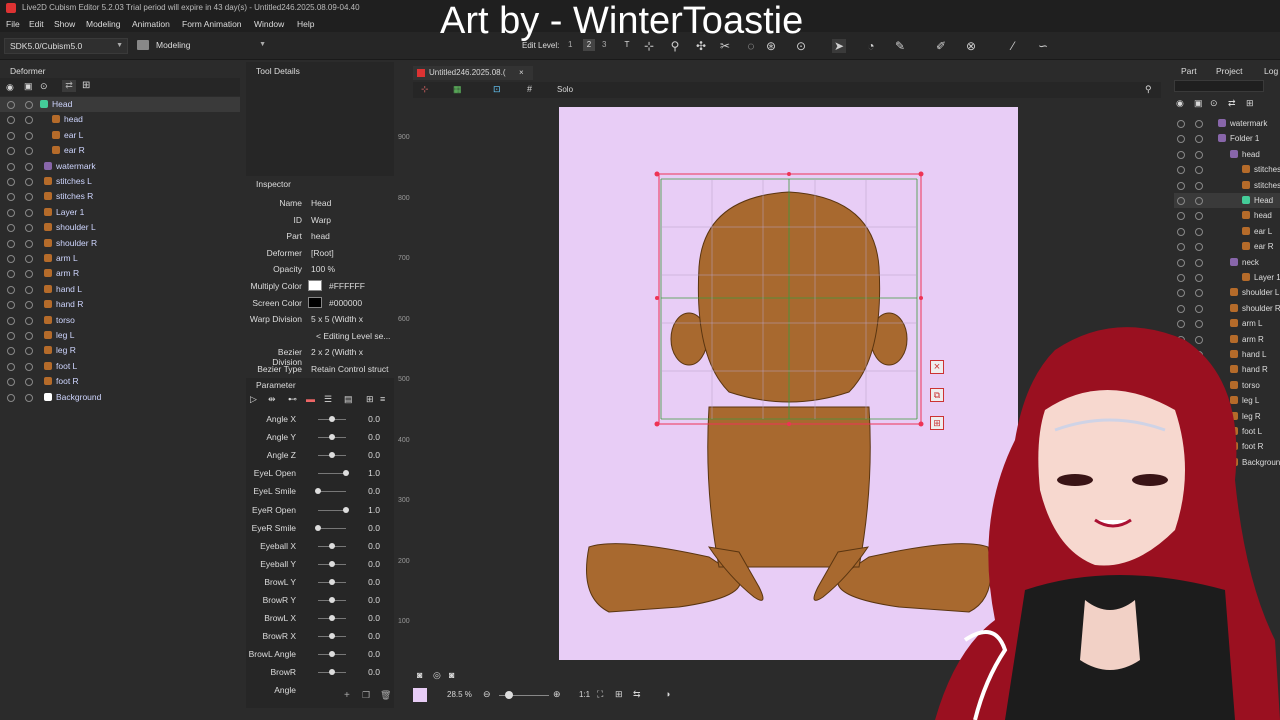  I want to click on part-row: watermark, so click(1227, 123).